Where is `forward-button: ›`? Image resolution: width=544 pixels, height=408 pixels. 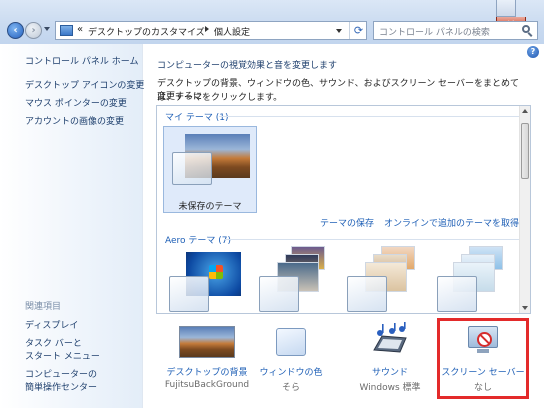
forward-button: › is located at coordinates (33, 30).